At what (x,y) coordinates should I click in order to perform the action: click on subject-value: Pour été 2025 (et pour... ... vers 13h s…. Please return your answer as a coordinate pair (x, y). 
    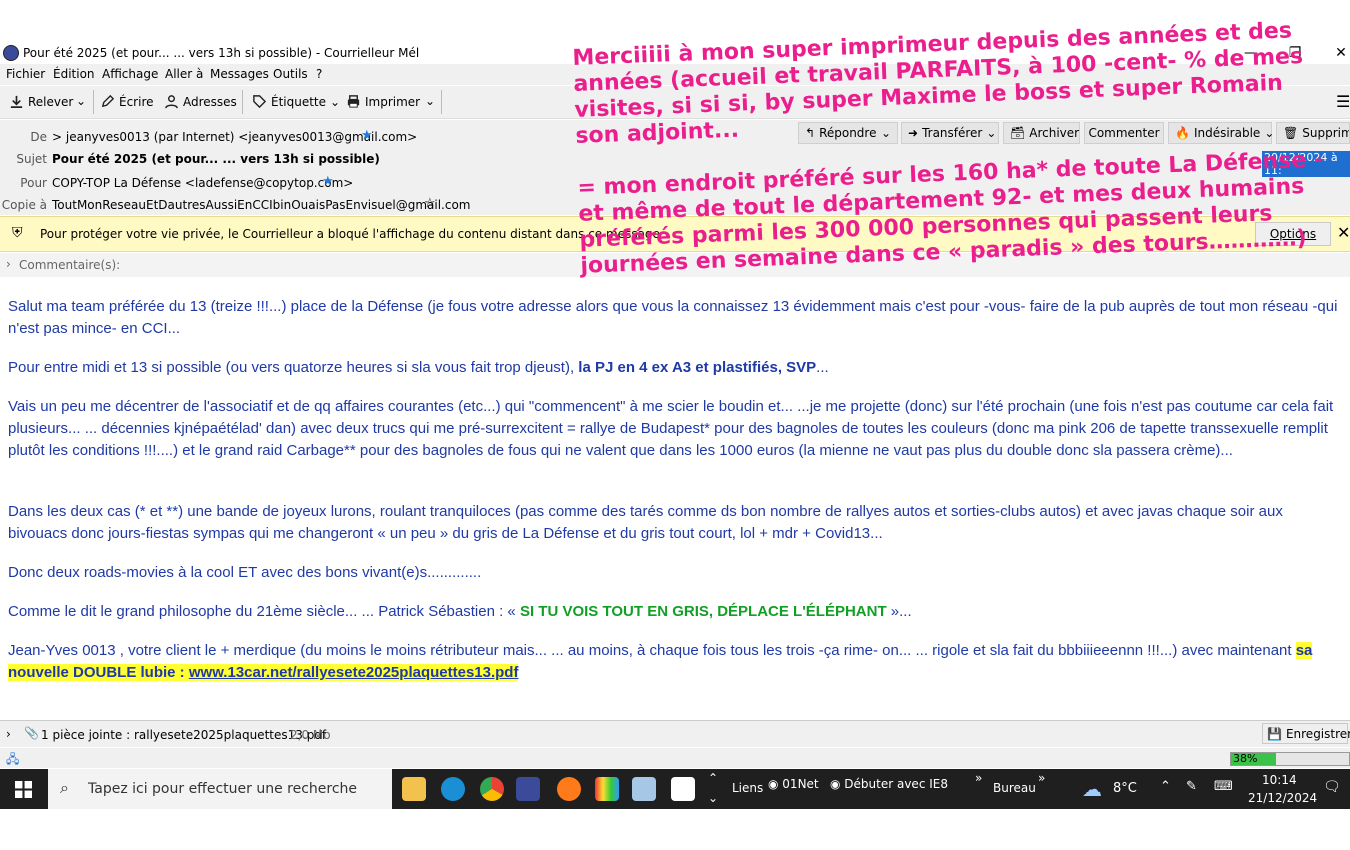
    Looking at the image, I should click on (216, 159).